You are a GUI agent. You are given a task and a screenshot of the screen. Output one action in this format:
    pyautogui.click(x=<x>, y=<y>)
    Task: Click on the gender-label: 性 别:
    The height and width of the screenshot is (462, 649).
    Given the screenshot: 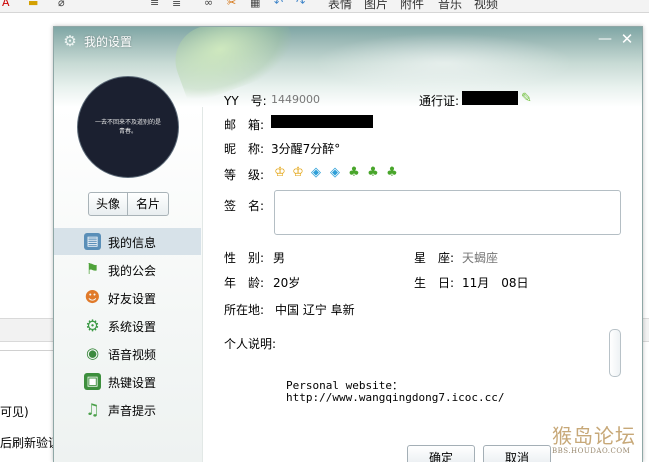 What is the action you would take?
    pyautogui.click(x=244, y=258)
    